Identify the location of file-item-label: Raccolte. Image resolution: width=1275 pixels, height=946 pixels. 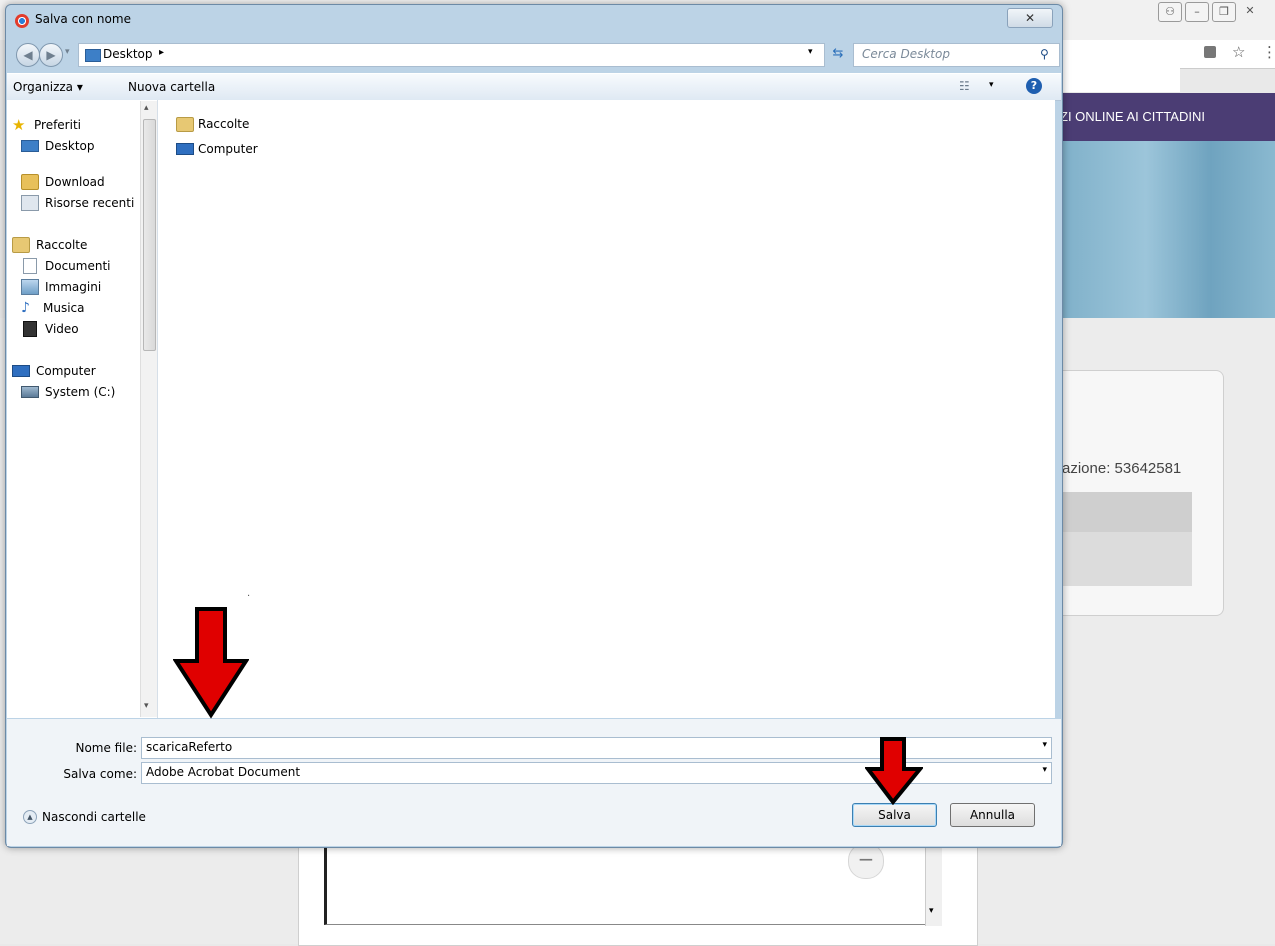
(224, 124).